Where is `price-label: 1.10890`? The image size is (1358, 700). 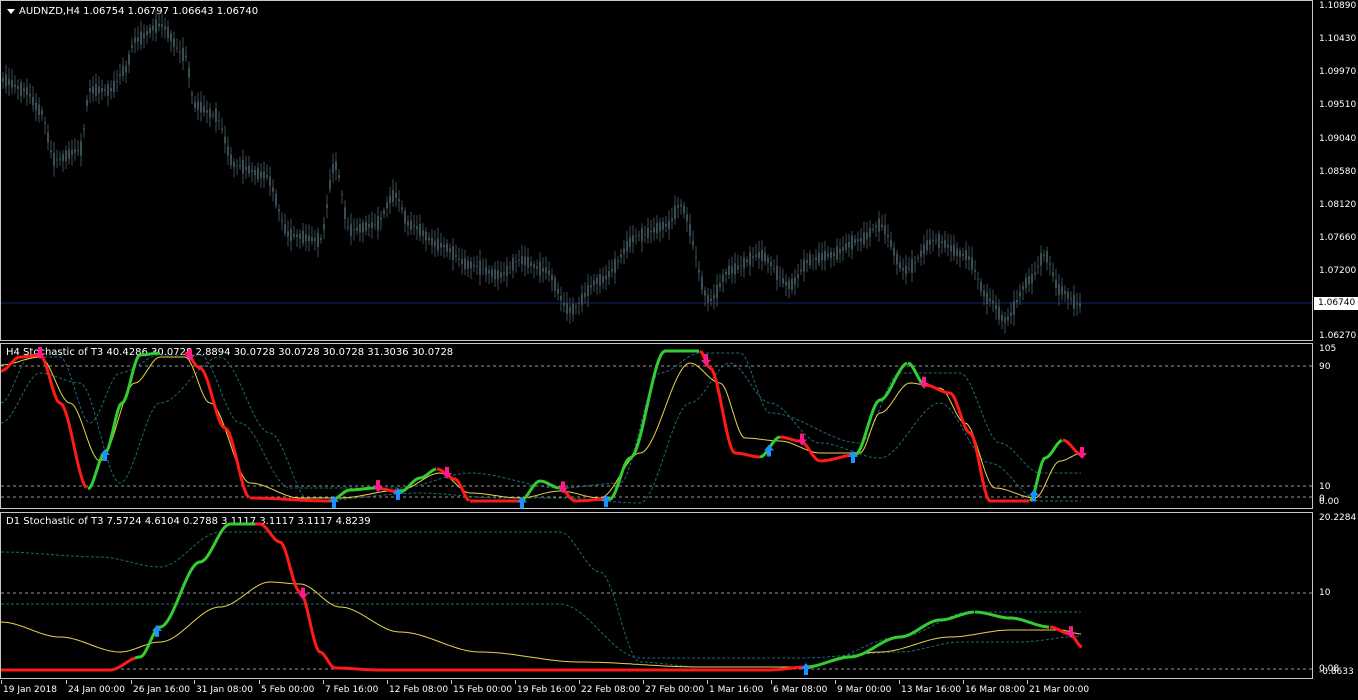 price-label: 1.10890 is located at coordinates (1338, 6).